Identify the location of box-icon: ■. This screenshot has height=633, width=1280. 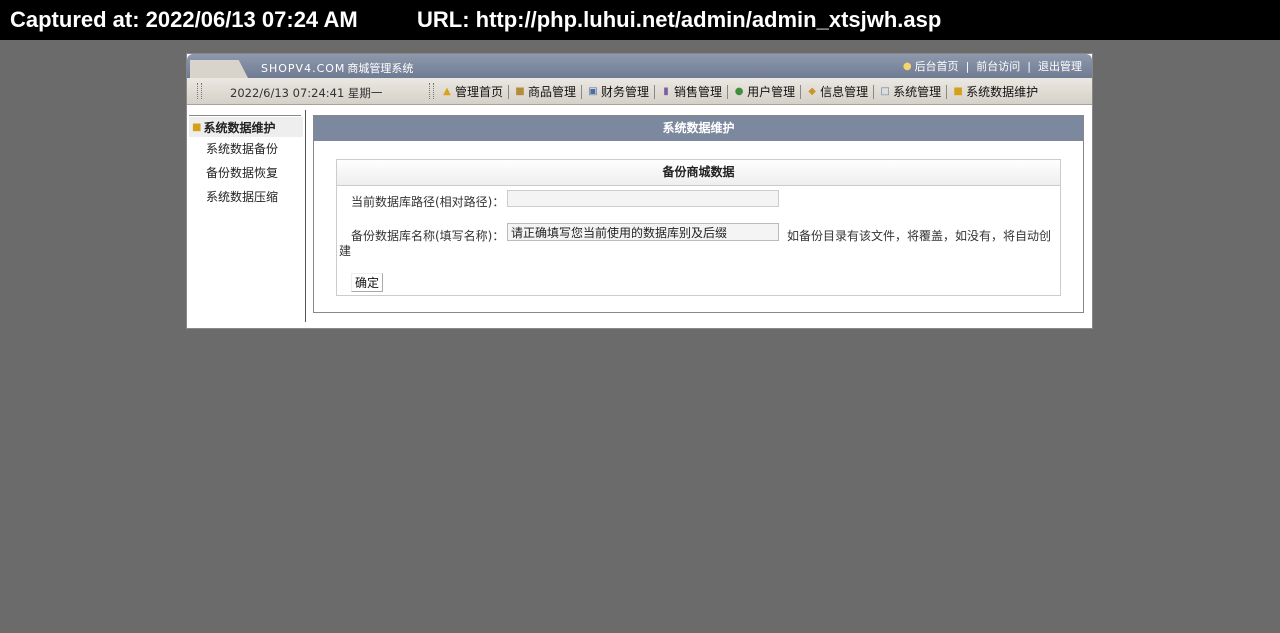
(520, 91).